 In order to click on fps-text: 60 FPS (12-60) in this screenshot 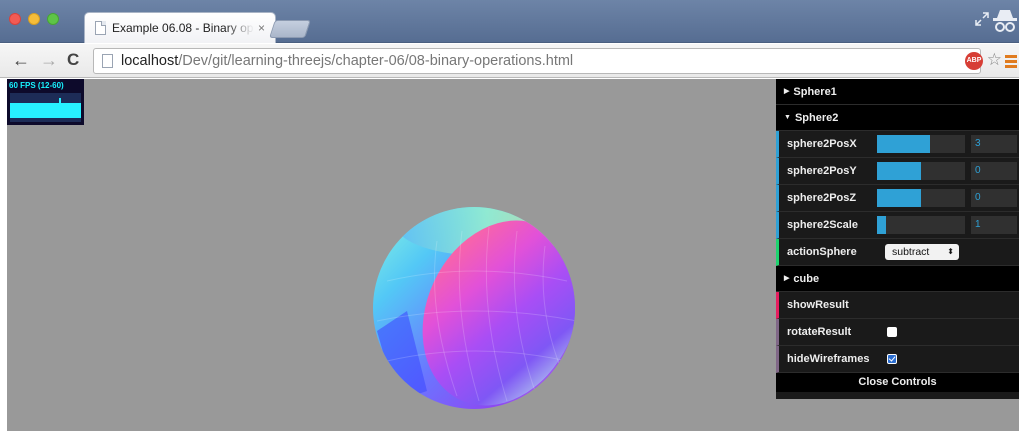, I will do `click(36, 85)`.